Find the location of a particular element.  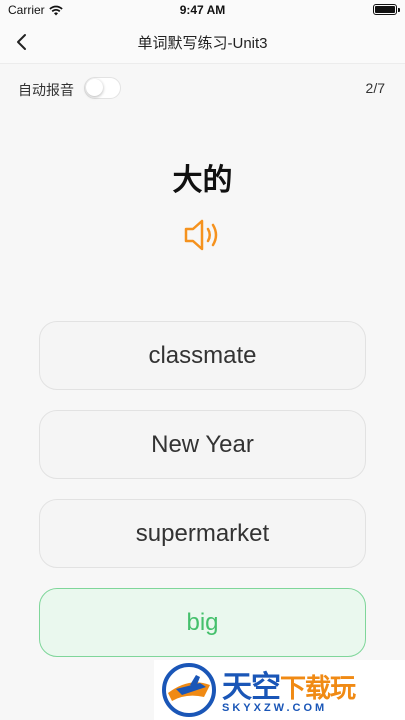

watermark: 天空下载玩 SKYXZW.COM is located at coordinates (279, 690).